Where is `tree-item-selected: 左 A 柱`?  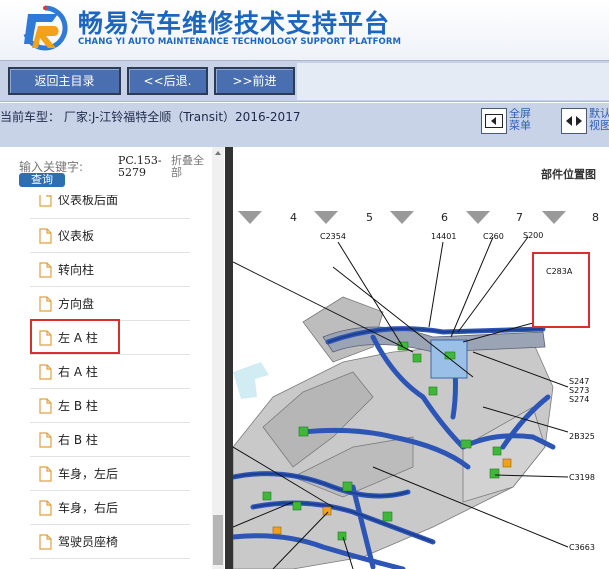
tree-item-selected: 左 A 柱 is located at coordinates (110, 338).